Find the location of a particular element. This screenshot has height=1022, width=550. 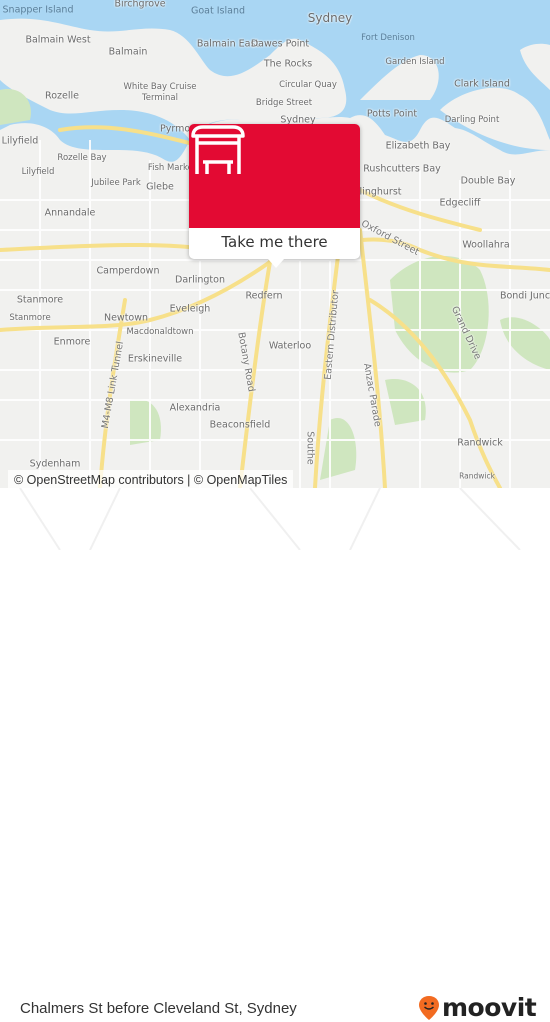

map-label: Edgecliff is located at coordinates (460, 203).